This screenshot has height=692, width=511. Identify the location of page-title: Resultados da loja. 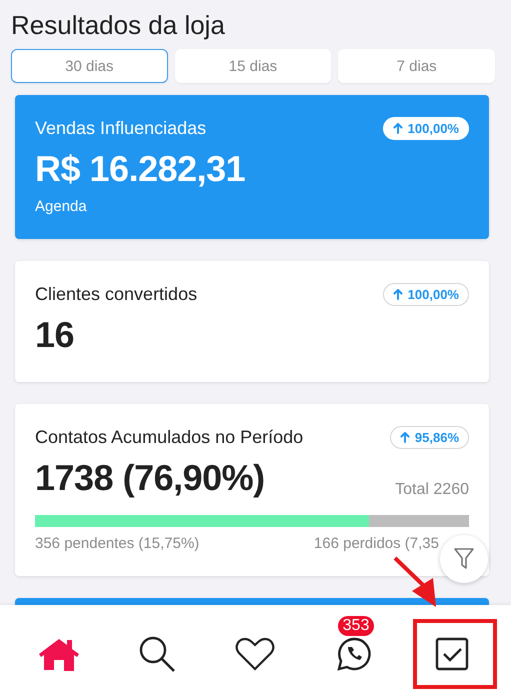
(118, 25).